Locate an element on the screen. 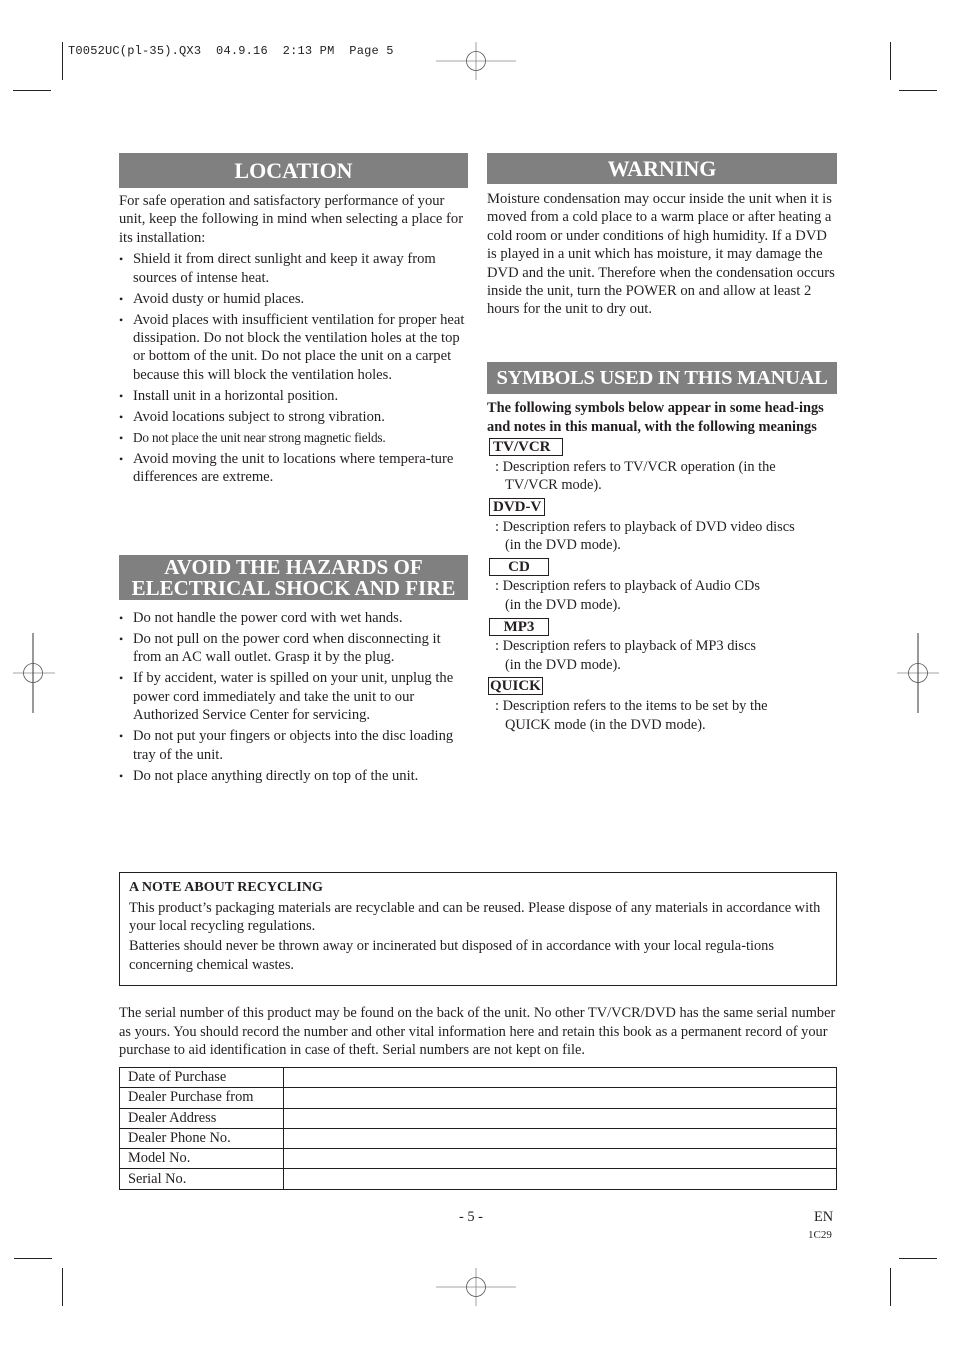 The height and width of the screenshot is (1351, 954). crop-mark-bottom-left-horizontal is located at coordinates (33, 1258).